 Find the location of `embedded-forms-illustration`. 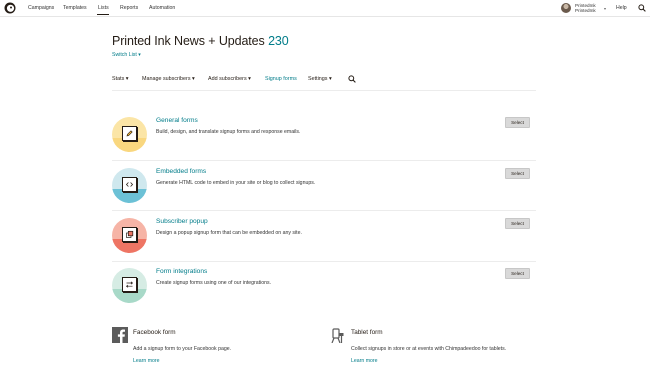

embedded-forms-illustration is located at coordinates (129, 185).